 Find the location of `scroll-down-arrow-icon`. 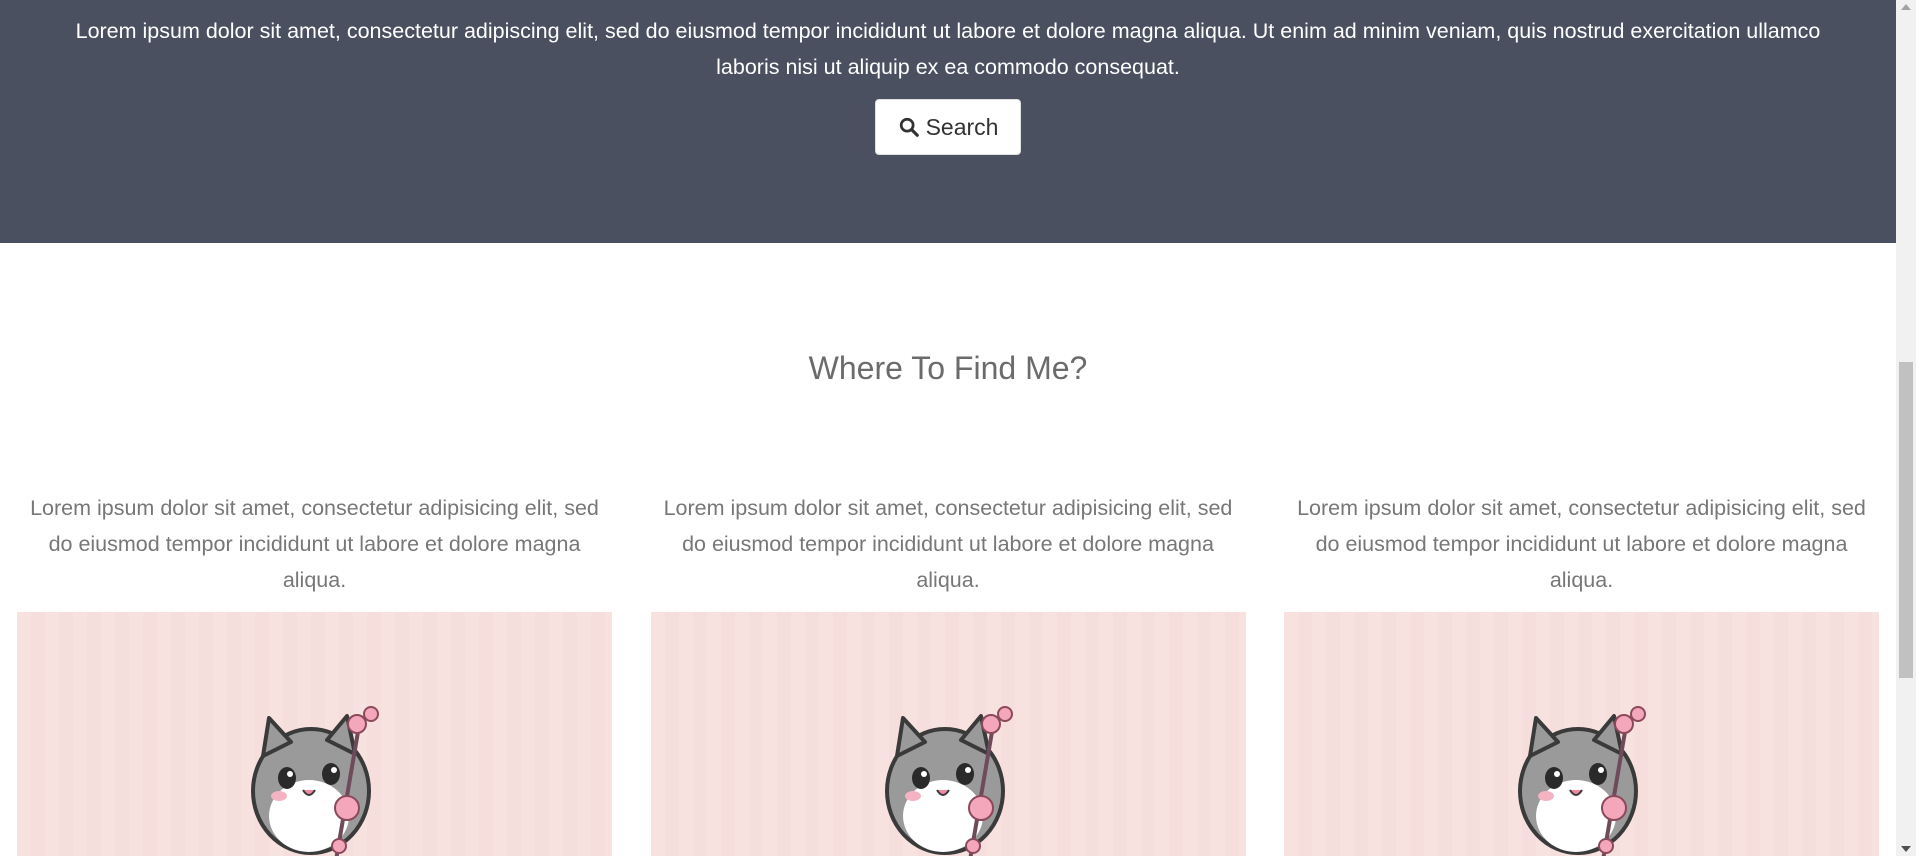

scroll-down-arrow-icon is located at coordinates (1906, 849).